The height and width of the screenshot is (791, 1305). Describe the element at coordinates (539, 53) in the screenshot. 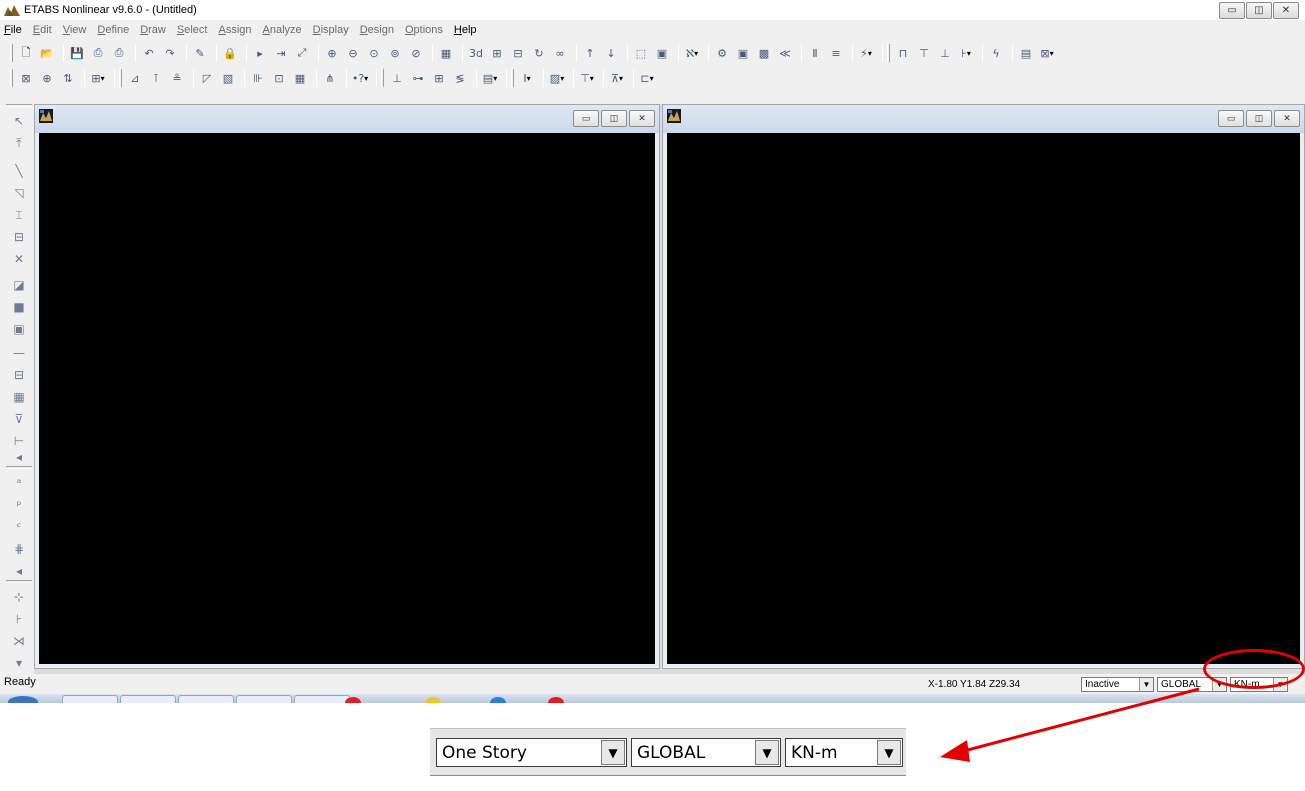

I see `rotate-view-icon: ↻` at that location.